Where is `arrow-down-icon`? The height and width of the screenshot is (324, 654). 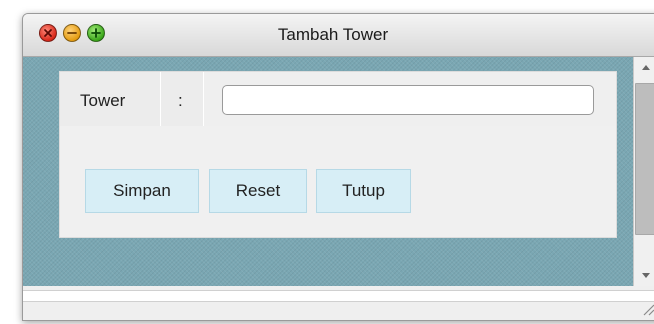 arrow-down-icon is located at coordinates (644, 276).